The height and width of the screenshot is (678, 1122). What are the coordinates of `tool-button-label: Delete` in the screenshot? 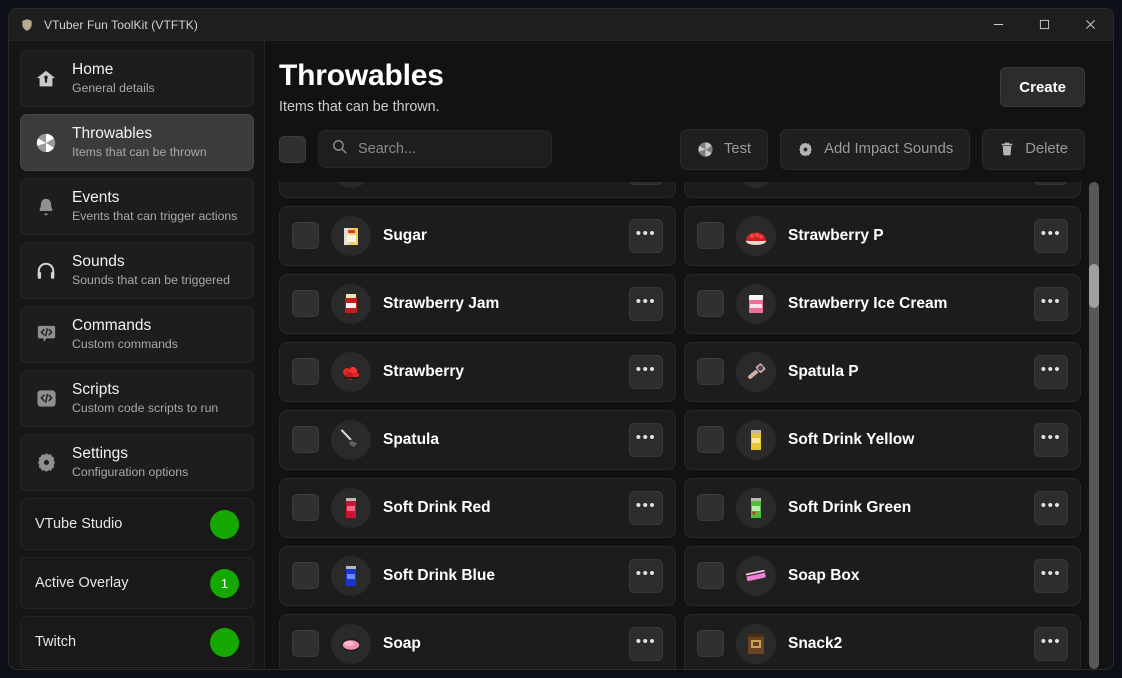 It's located at (1046, 149).